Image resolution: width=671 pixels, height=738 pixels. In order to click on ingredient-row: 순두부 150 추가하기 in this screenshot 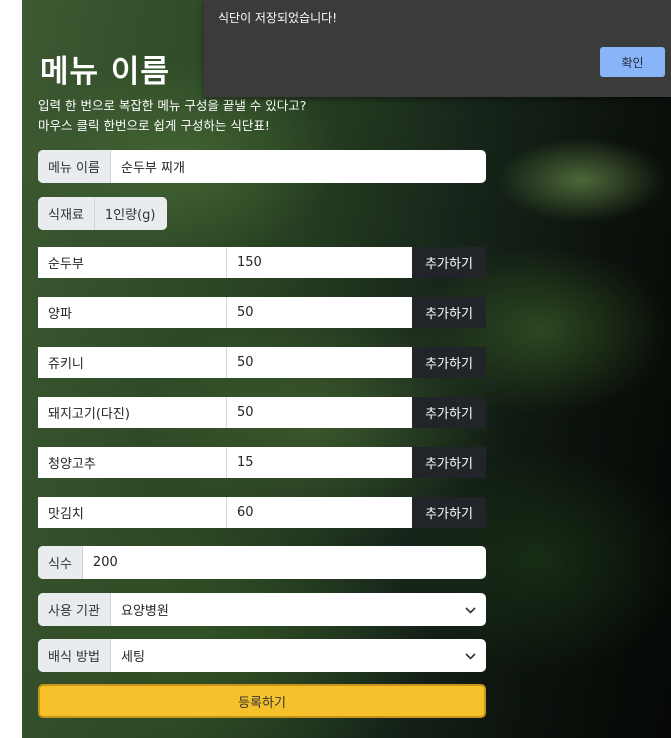, I will do `click(262, 262)`.